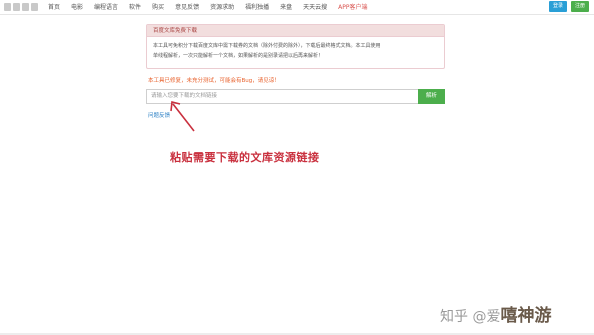  Describe the element at coordinates (238, 56) in the screenshot. I see `panel-line: 单线程解析，一次只能解析一个文档，如果解析的是别录请把以后再来解析！` at that location.